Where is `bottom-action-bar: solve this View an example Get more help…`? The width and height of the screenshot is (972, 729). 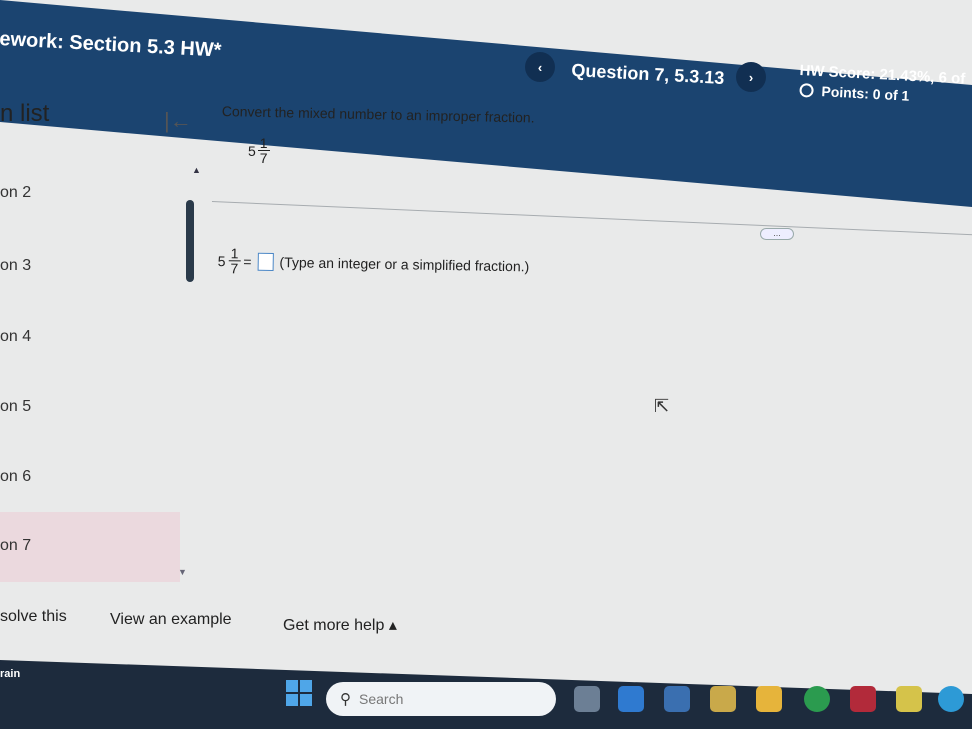
bottom-action-bar: solve this View an example Get more help… is located at coordinates (486, 623).